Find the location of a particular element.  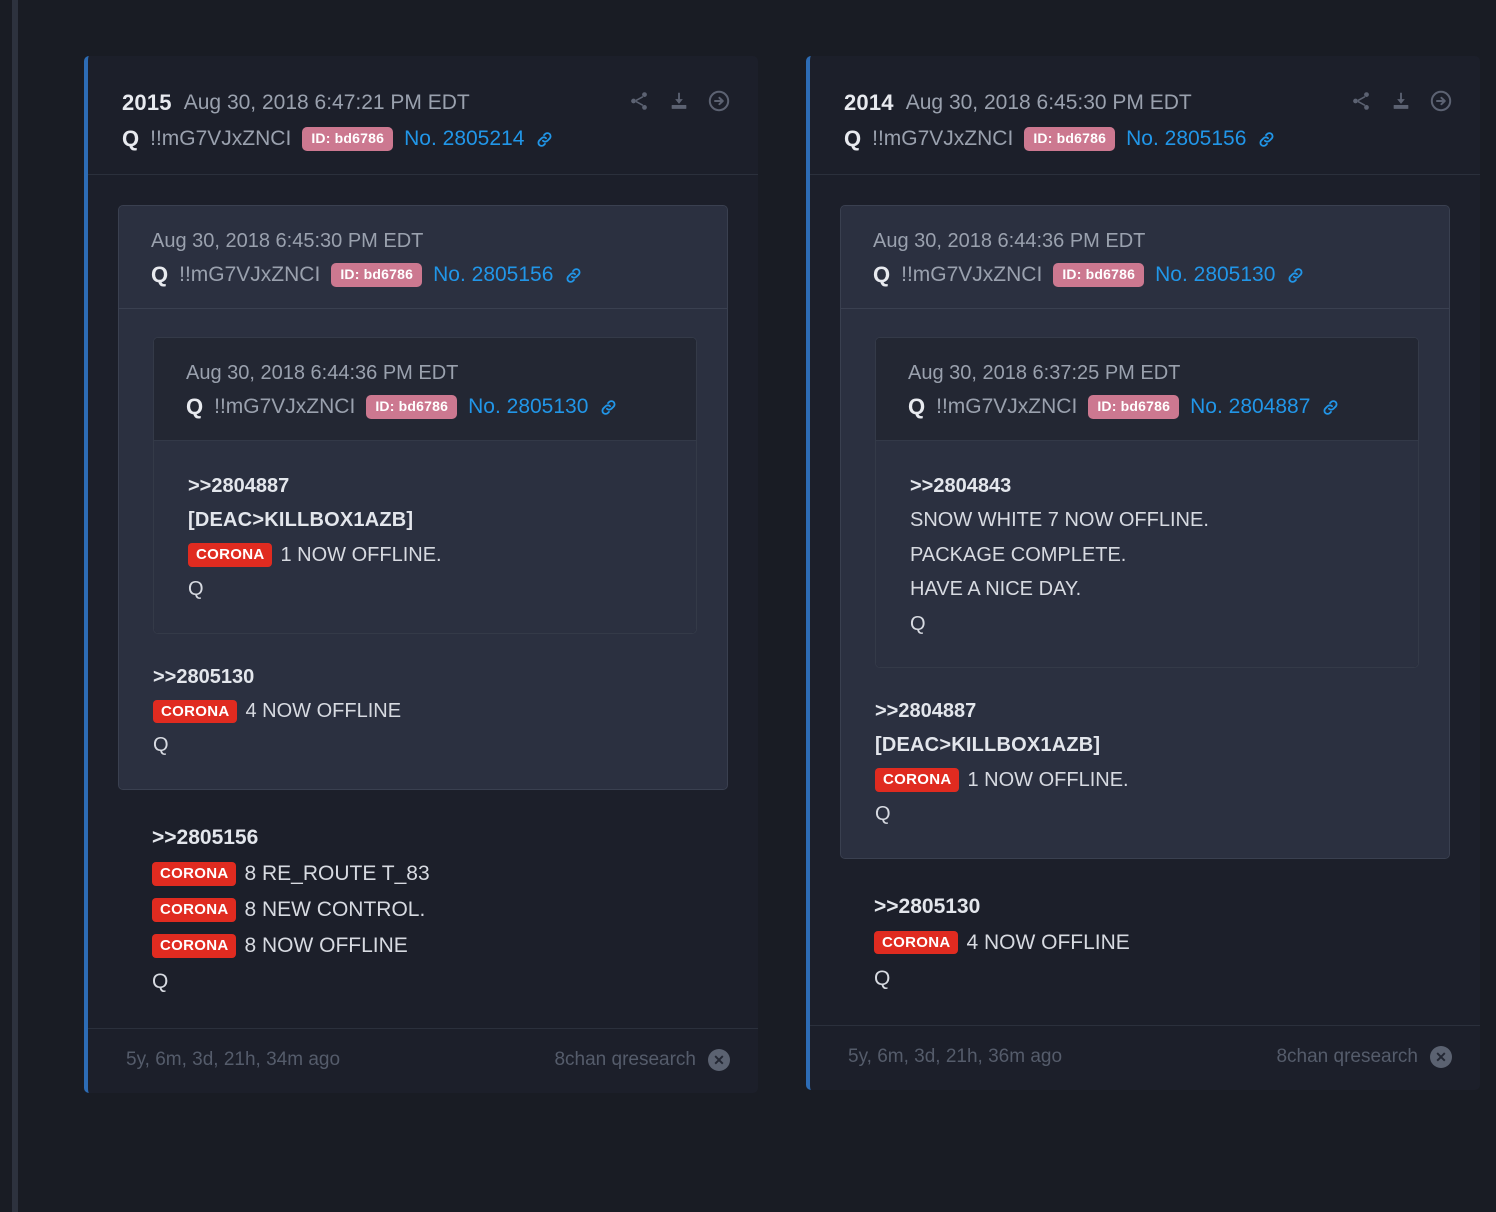

post-line-text: 8 RE_ROUTE T_83 is located at coordinates (337, 873).